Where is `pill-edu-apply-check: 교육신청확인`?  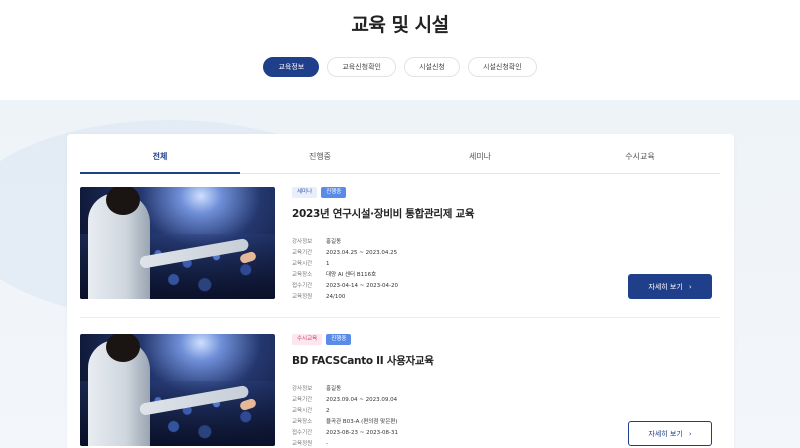 pill-edu-apply-check: 교육신청확인 is located at coordinates (361, 67).